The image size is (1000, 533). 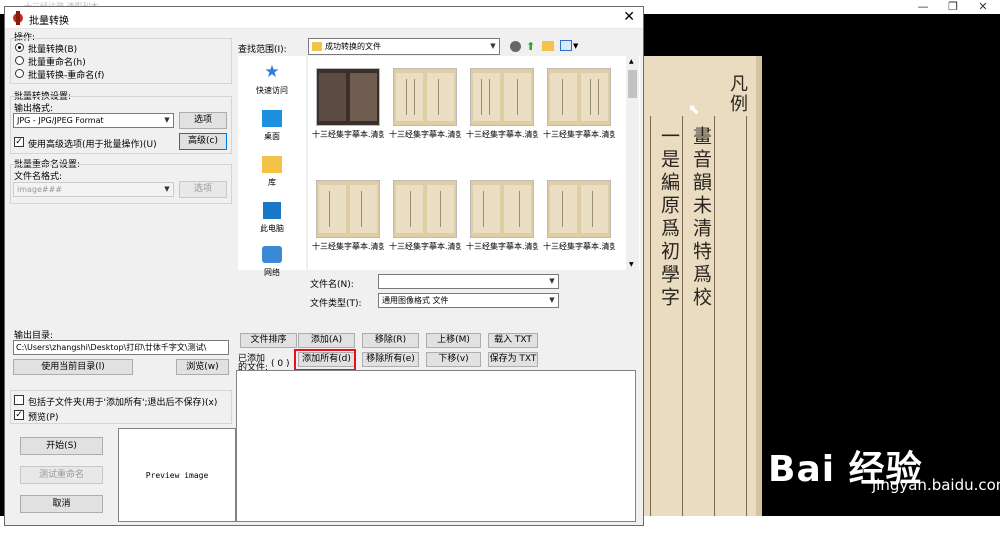 I want to click on sort-files-button: 文件排序, so click(x=268, y=340).